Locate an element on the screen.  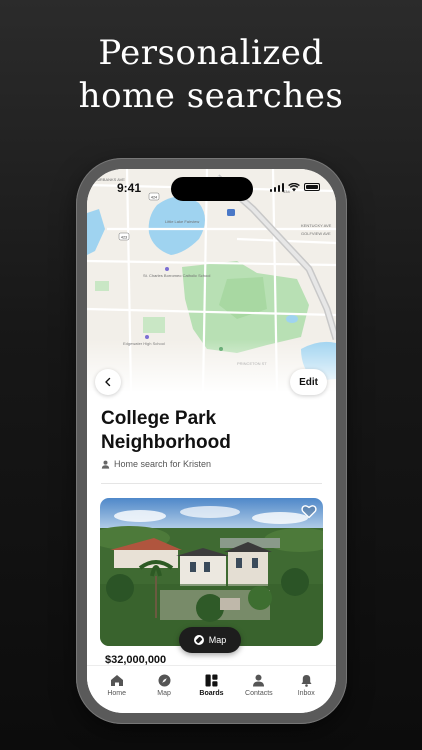
back-button is located at coordinates (108, 382).